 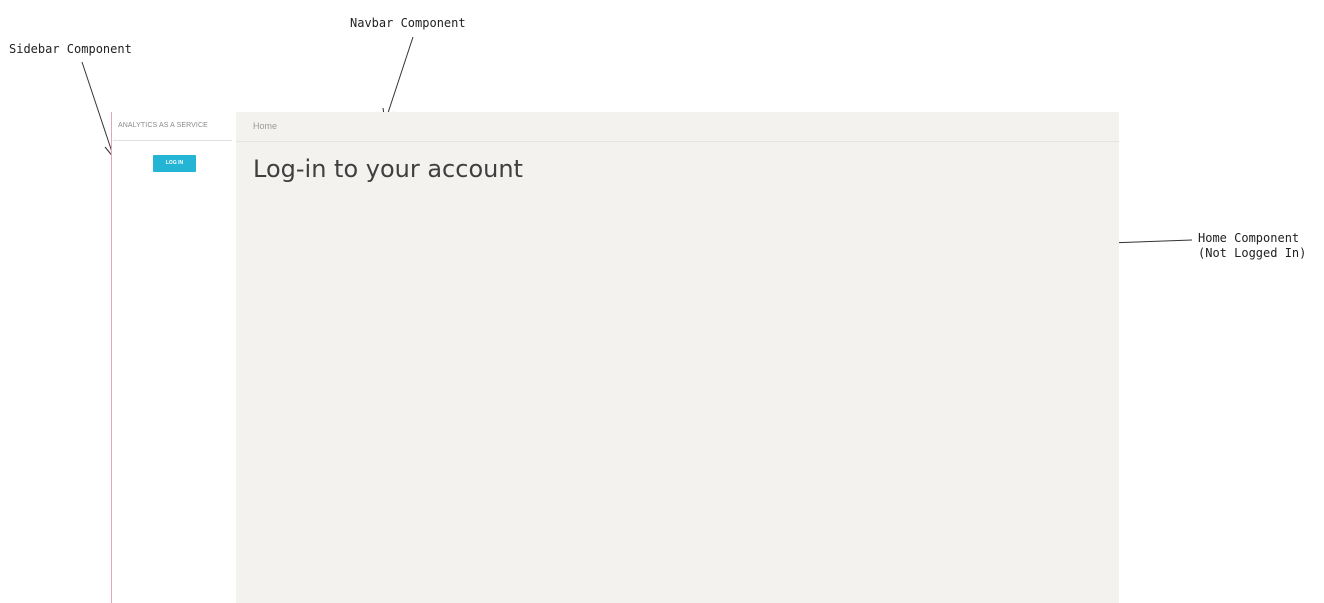 What do you see at coordinates (174, 163) in the screenshot?
I see `login-button: LOG IN` at bounding box center [174, 163].